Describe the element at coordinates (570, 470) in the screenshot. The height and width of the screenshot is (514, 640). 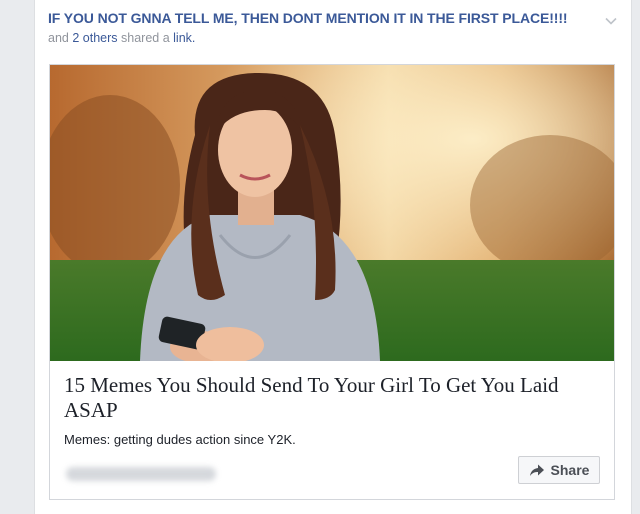
I see `share-label: Share` at that location.